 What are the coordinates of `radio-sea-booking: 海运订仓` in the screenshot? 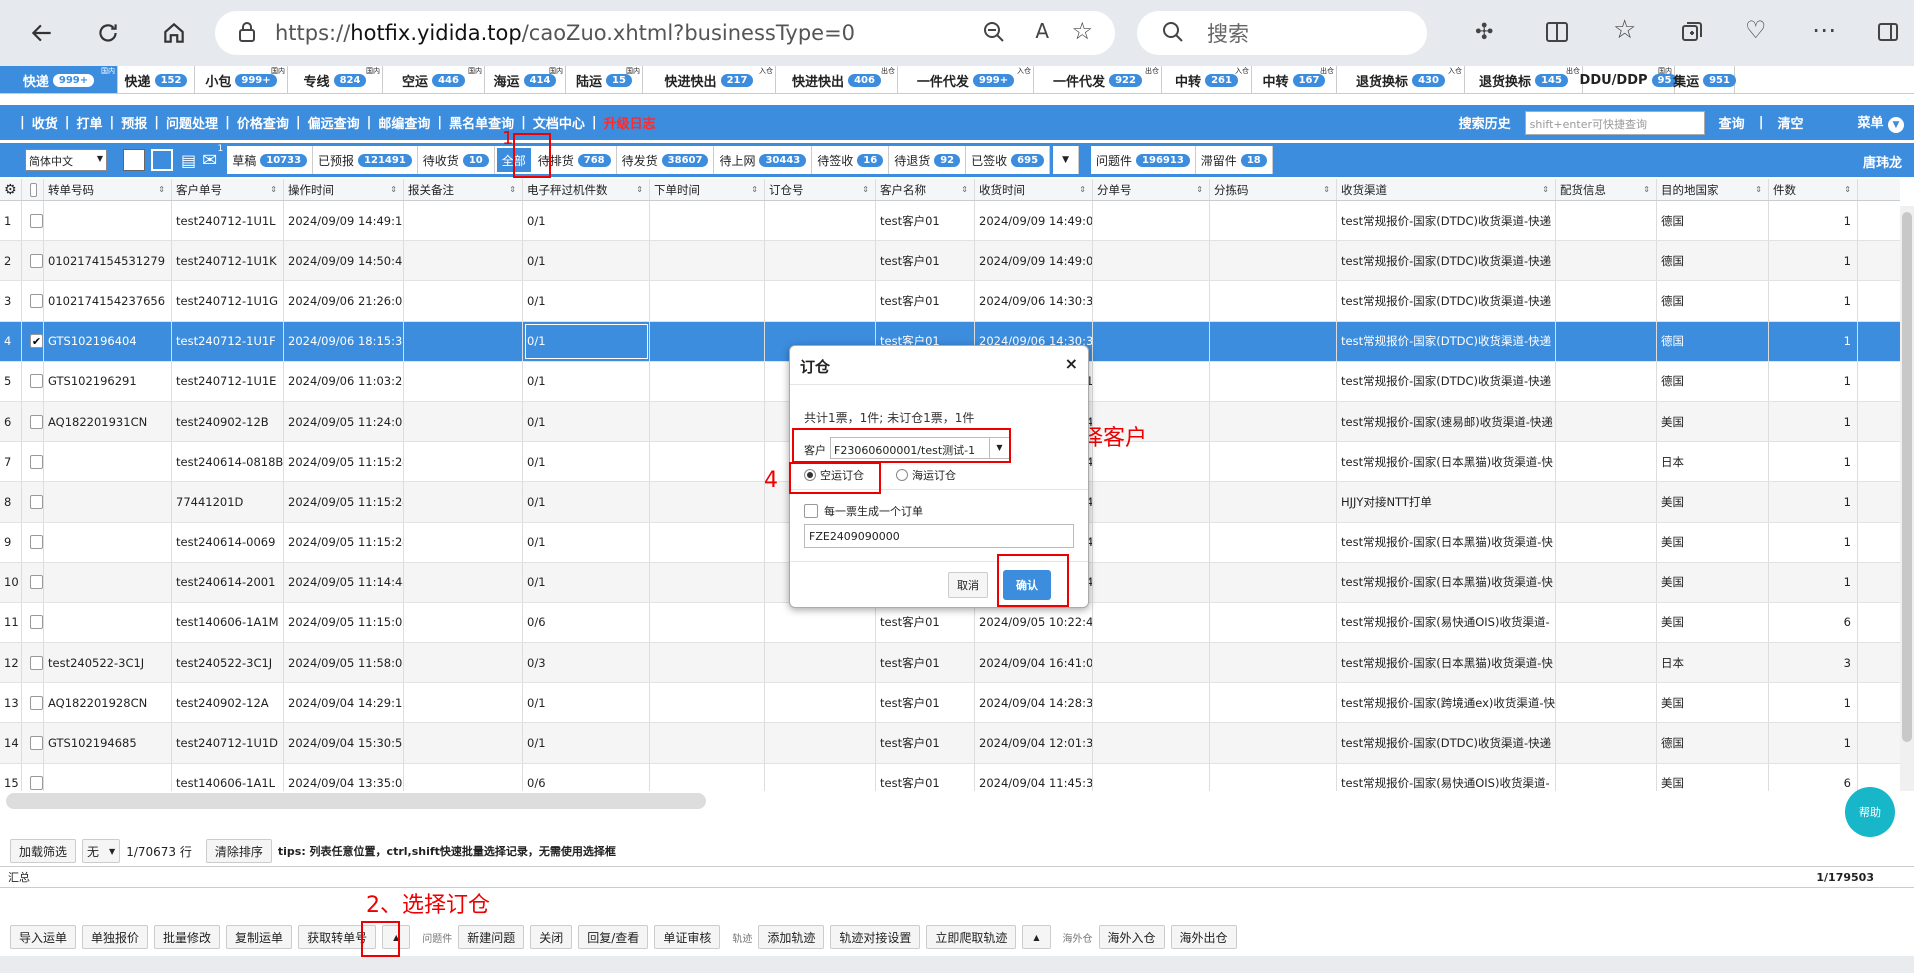 It's located at (926, 475).